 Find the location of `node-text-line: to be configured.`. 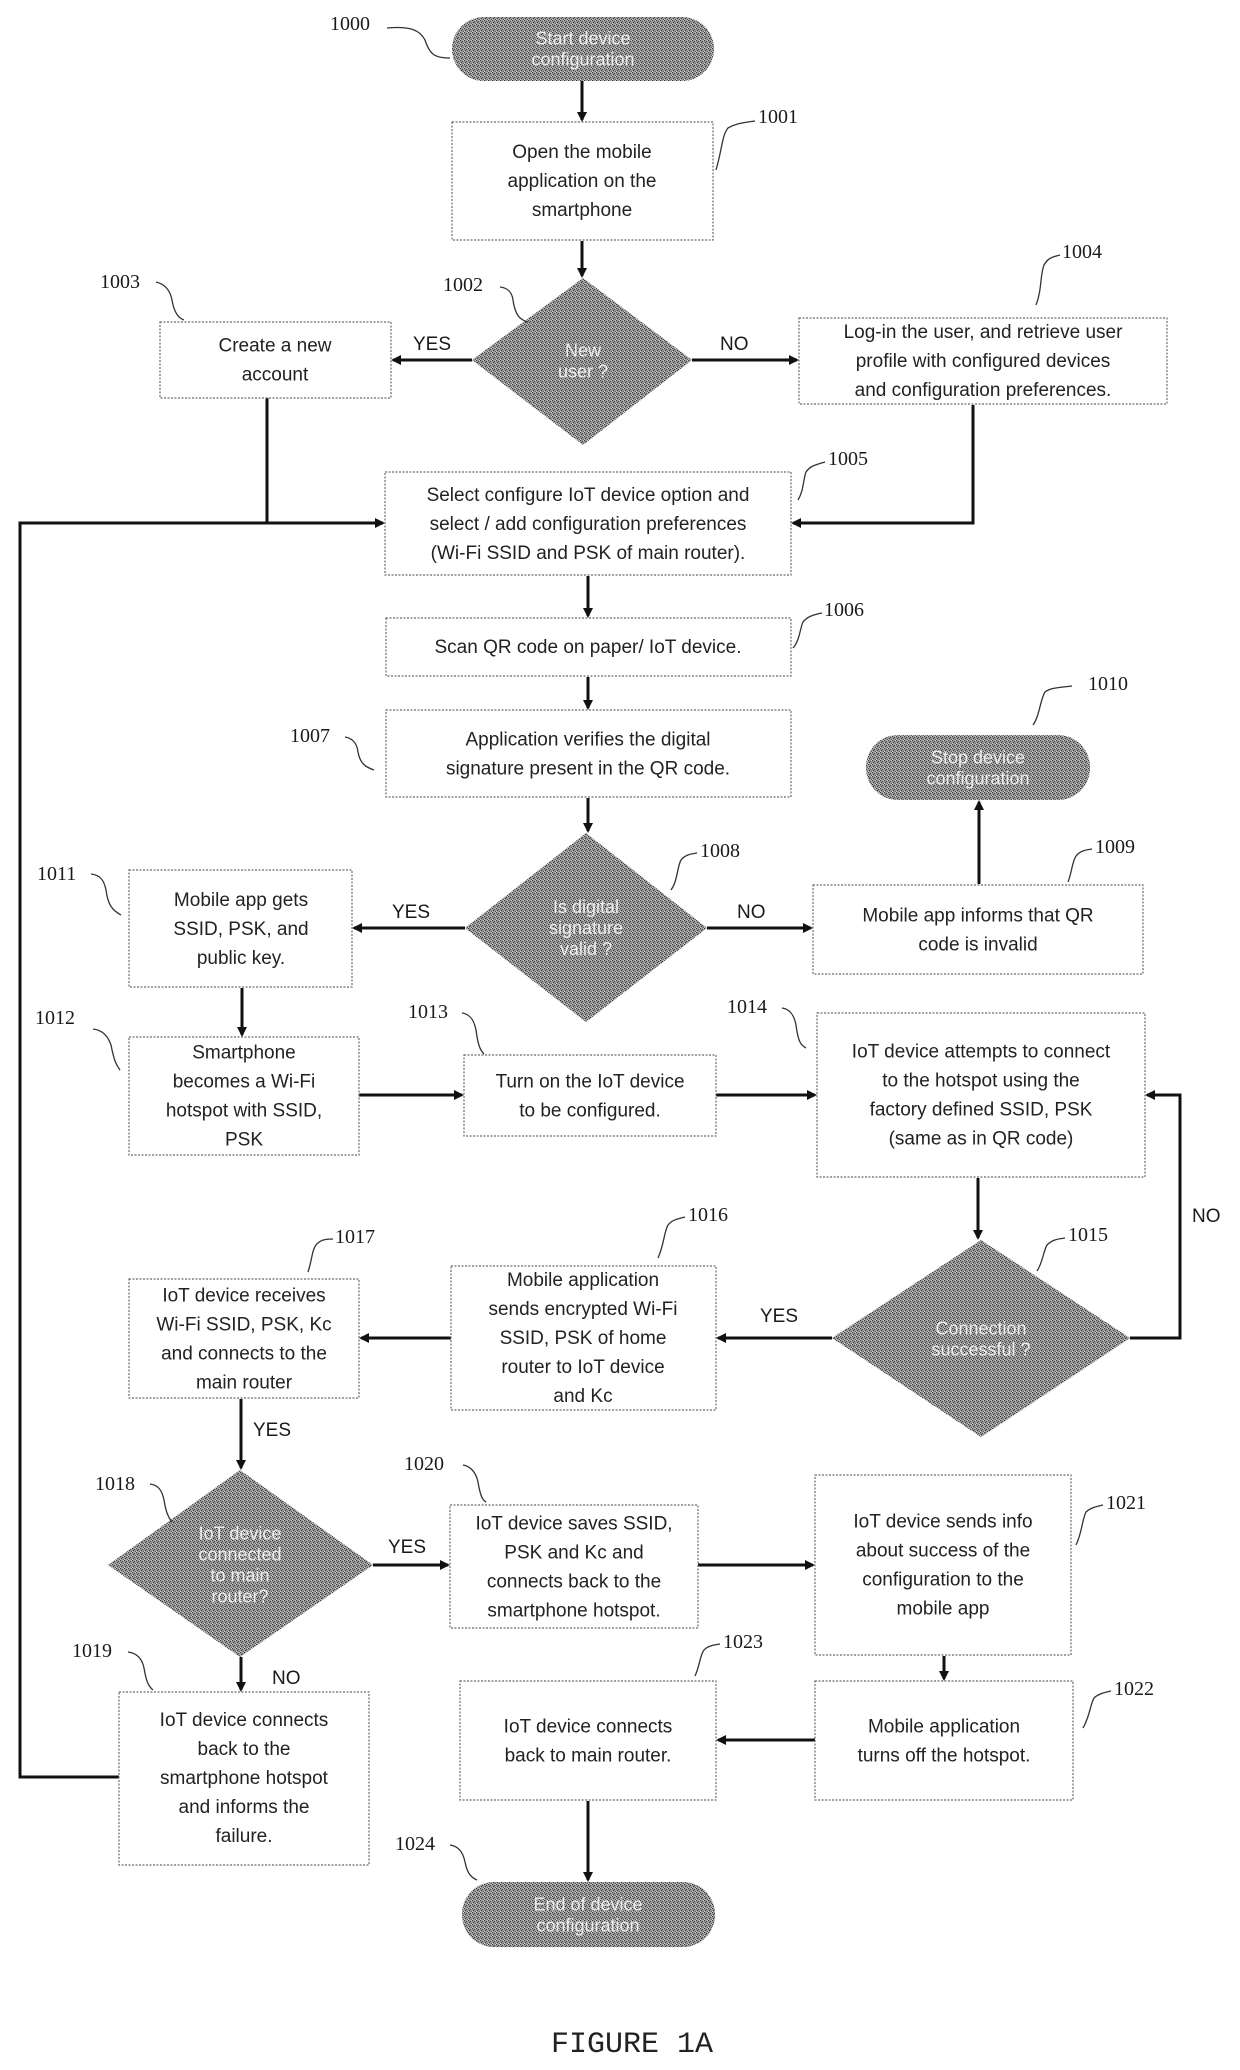

node-text-line: to be configured. is located at coordinates (590, 1111).